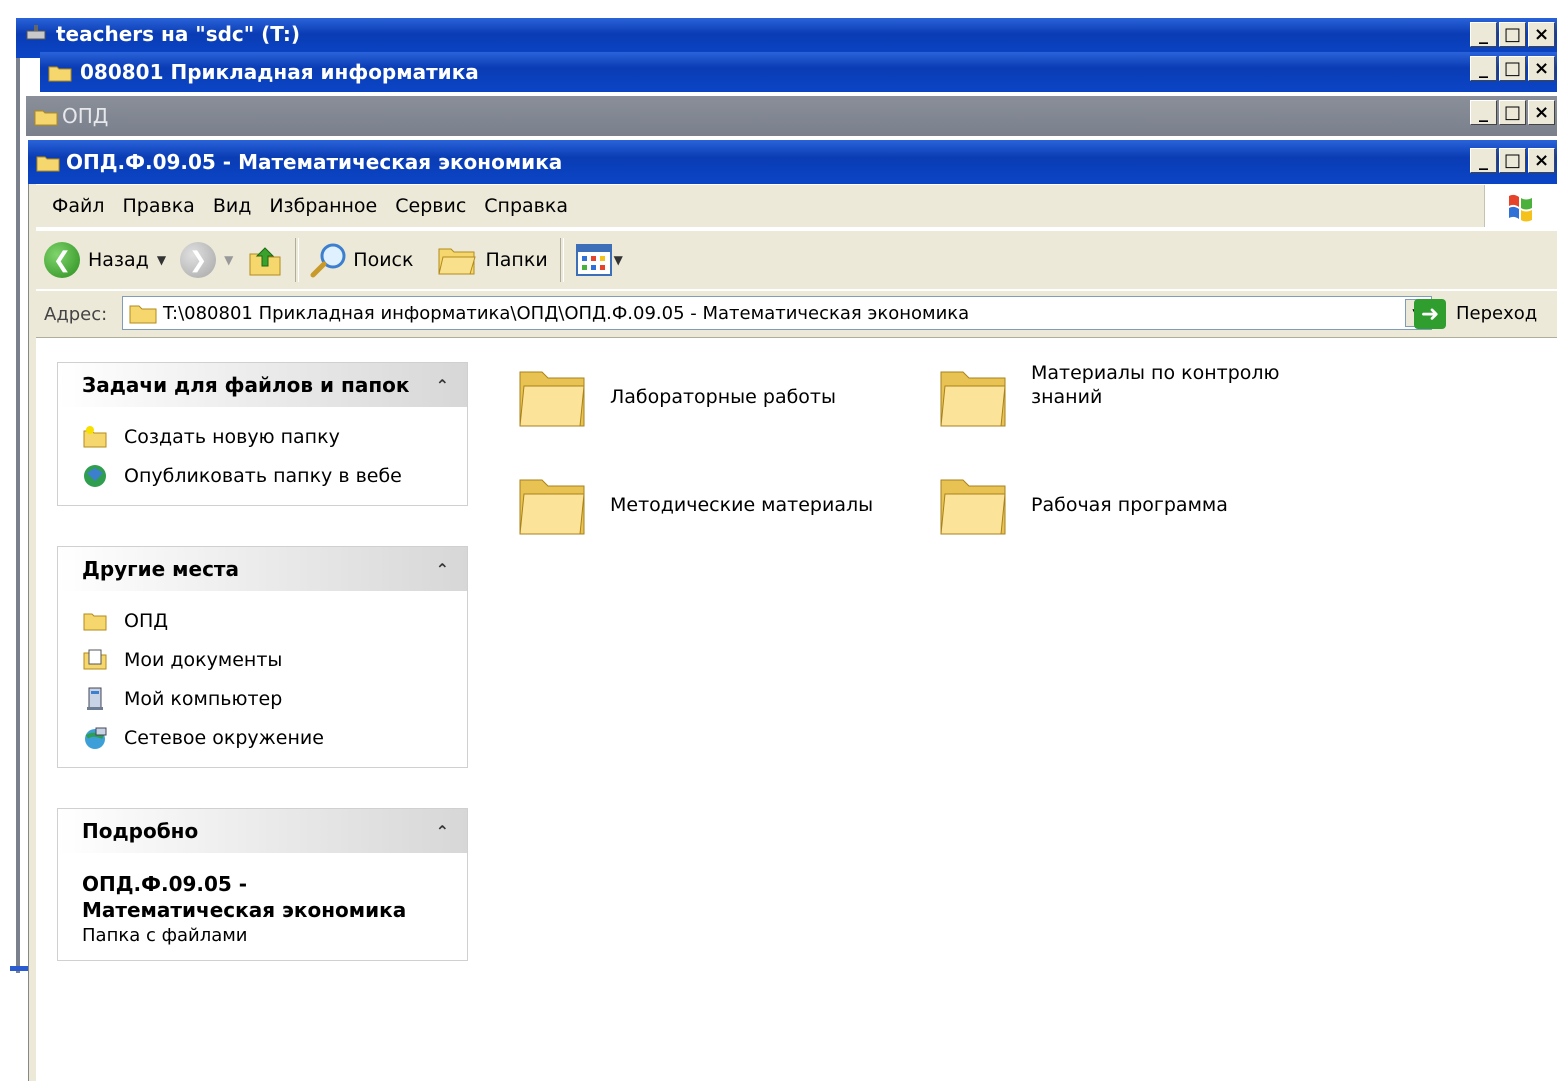 The width and height of the screenshot is (1557, 1081). What do you see at coordinates (232, 436) in the screenshot?
I see `task-label: Создать новую папку` at bounding box center [232, 436].